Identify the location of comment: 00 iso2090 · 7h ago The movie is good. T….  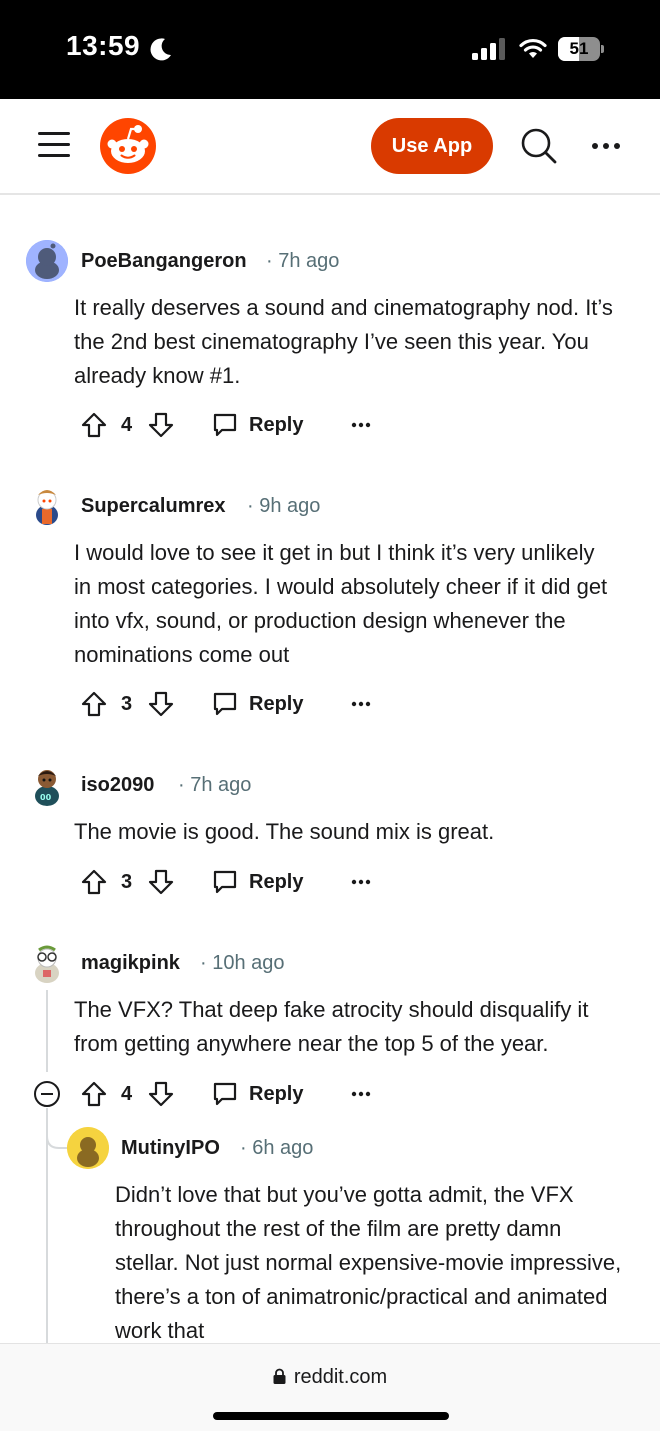
(330, 831).